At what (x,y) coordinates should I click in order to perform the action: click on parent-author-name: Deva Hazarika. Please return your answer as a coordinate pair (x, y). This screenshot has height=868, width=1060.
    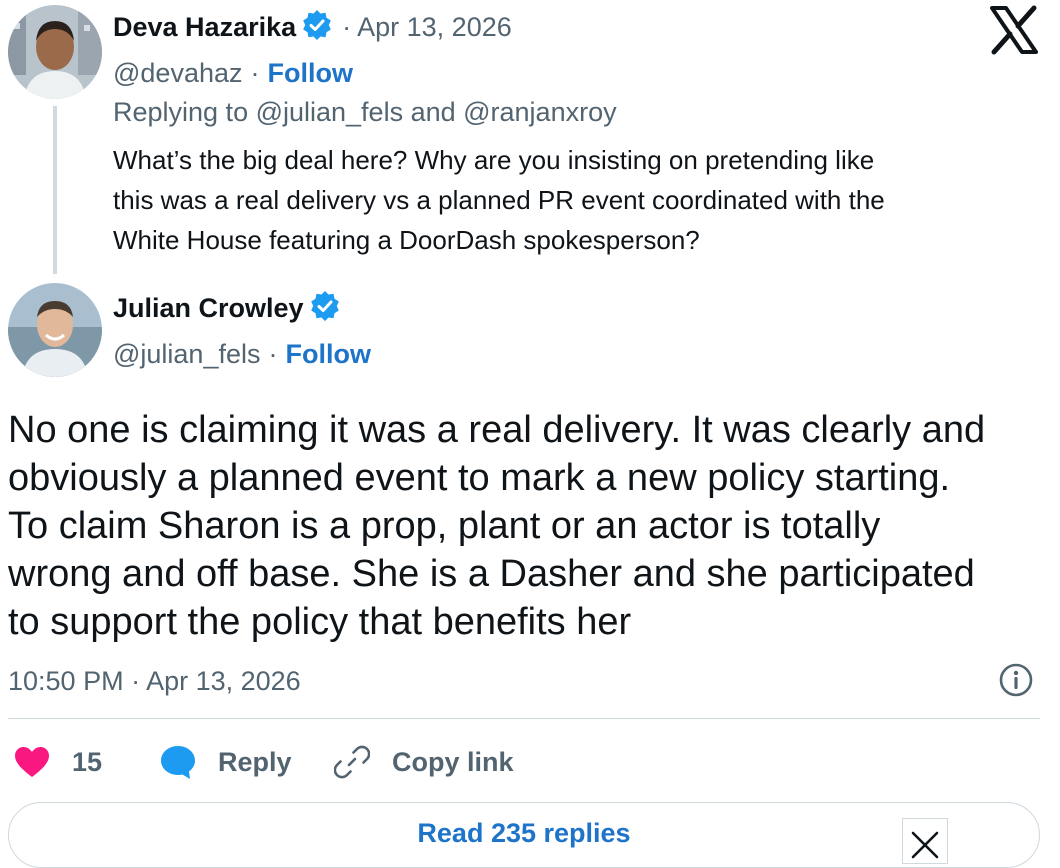
    Looking at the image, I should click on (204, 27).